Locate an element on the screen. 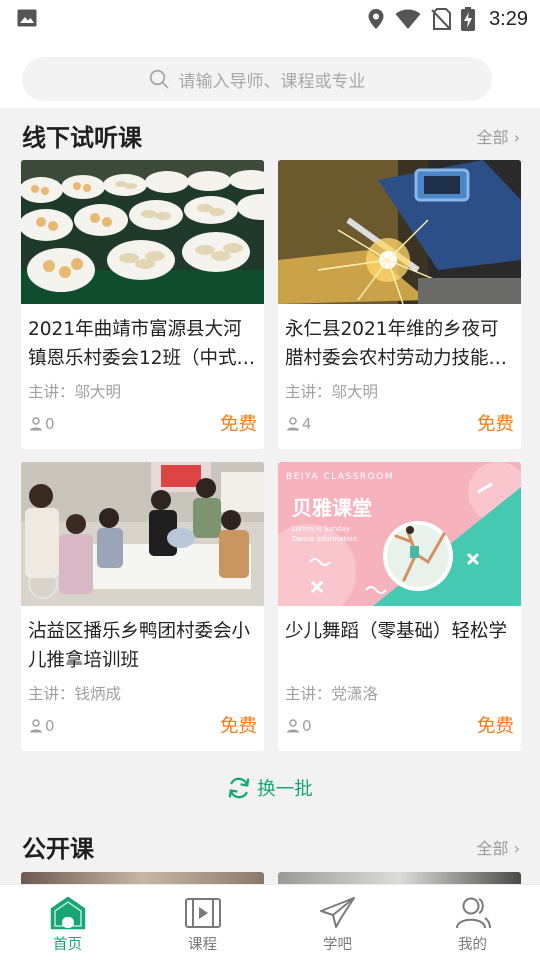 This screenshot has width=540, height=960. course-card: 沾益区播乐乡鸭团村委会小儿推拿培训班 主讲：钱炳成 0 免费 is located at coordinates (142, 606).